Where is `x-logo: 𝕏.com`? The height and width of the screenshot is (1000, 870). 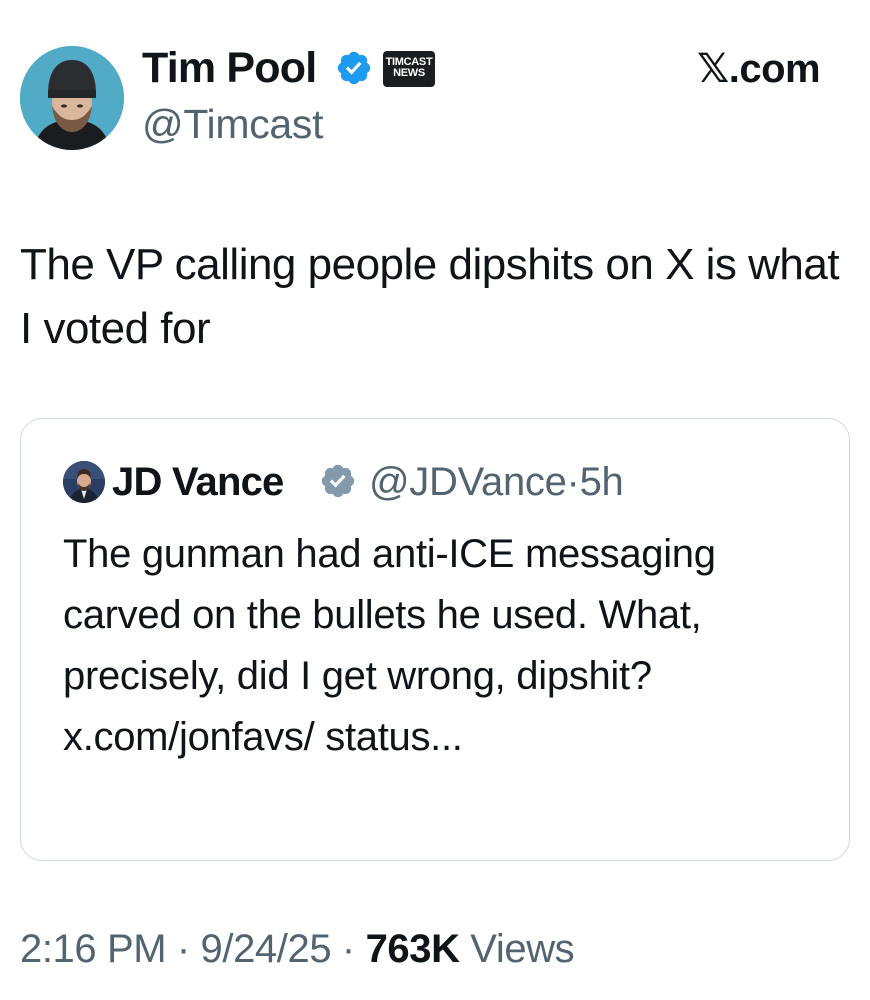
x-logo: 𝕏.com is located at coordinates (759, 69).